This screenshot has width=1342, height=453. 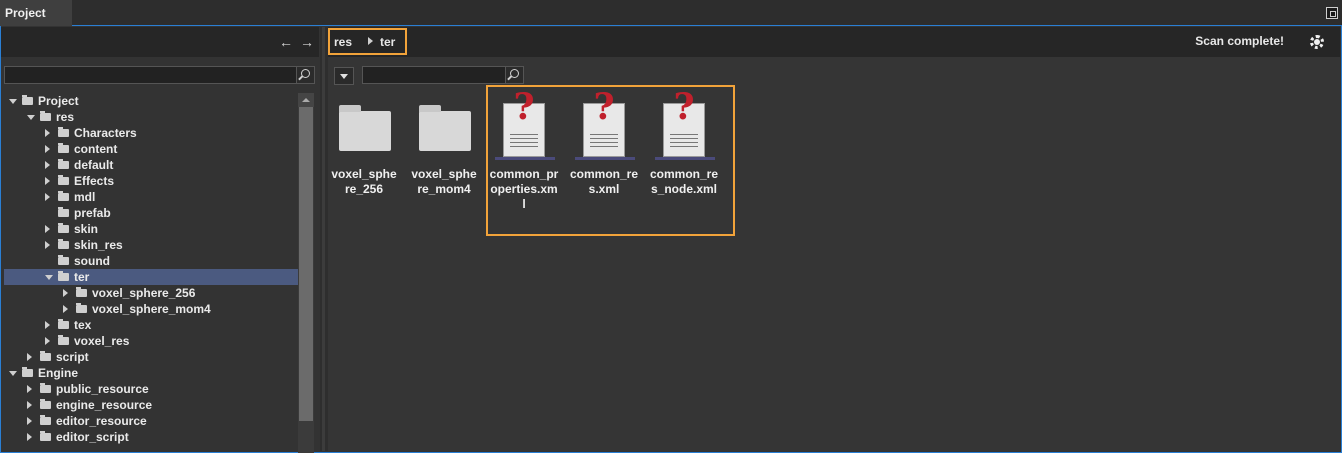 What do you see at coordinates (104, 405) in the screenshot?
I see `tree-item-label: engine_resource` at bounding box center [104, 405].